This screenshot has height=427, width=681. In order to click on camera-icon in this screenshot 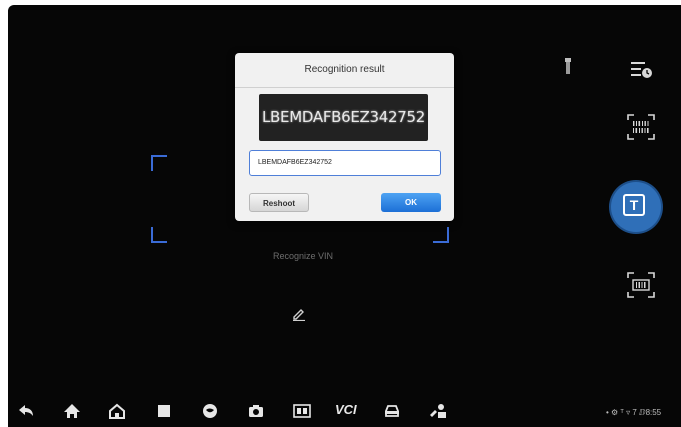, I will do `click(256, 411)`.